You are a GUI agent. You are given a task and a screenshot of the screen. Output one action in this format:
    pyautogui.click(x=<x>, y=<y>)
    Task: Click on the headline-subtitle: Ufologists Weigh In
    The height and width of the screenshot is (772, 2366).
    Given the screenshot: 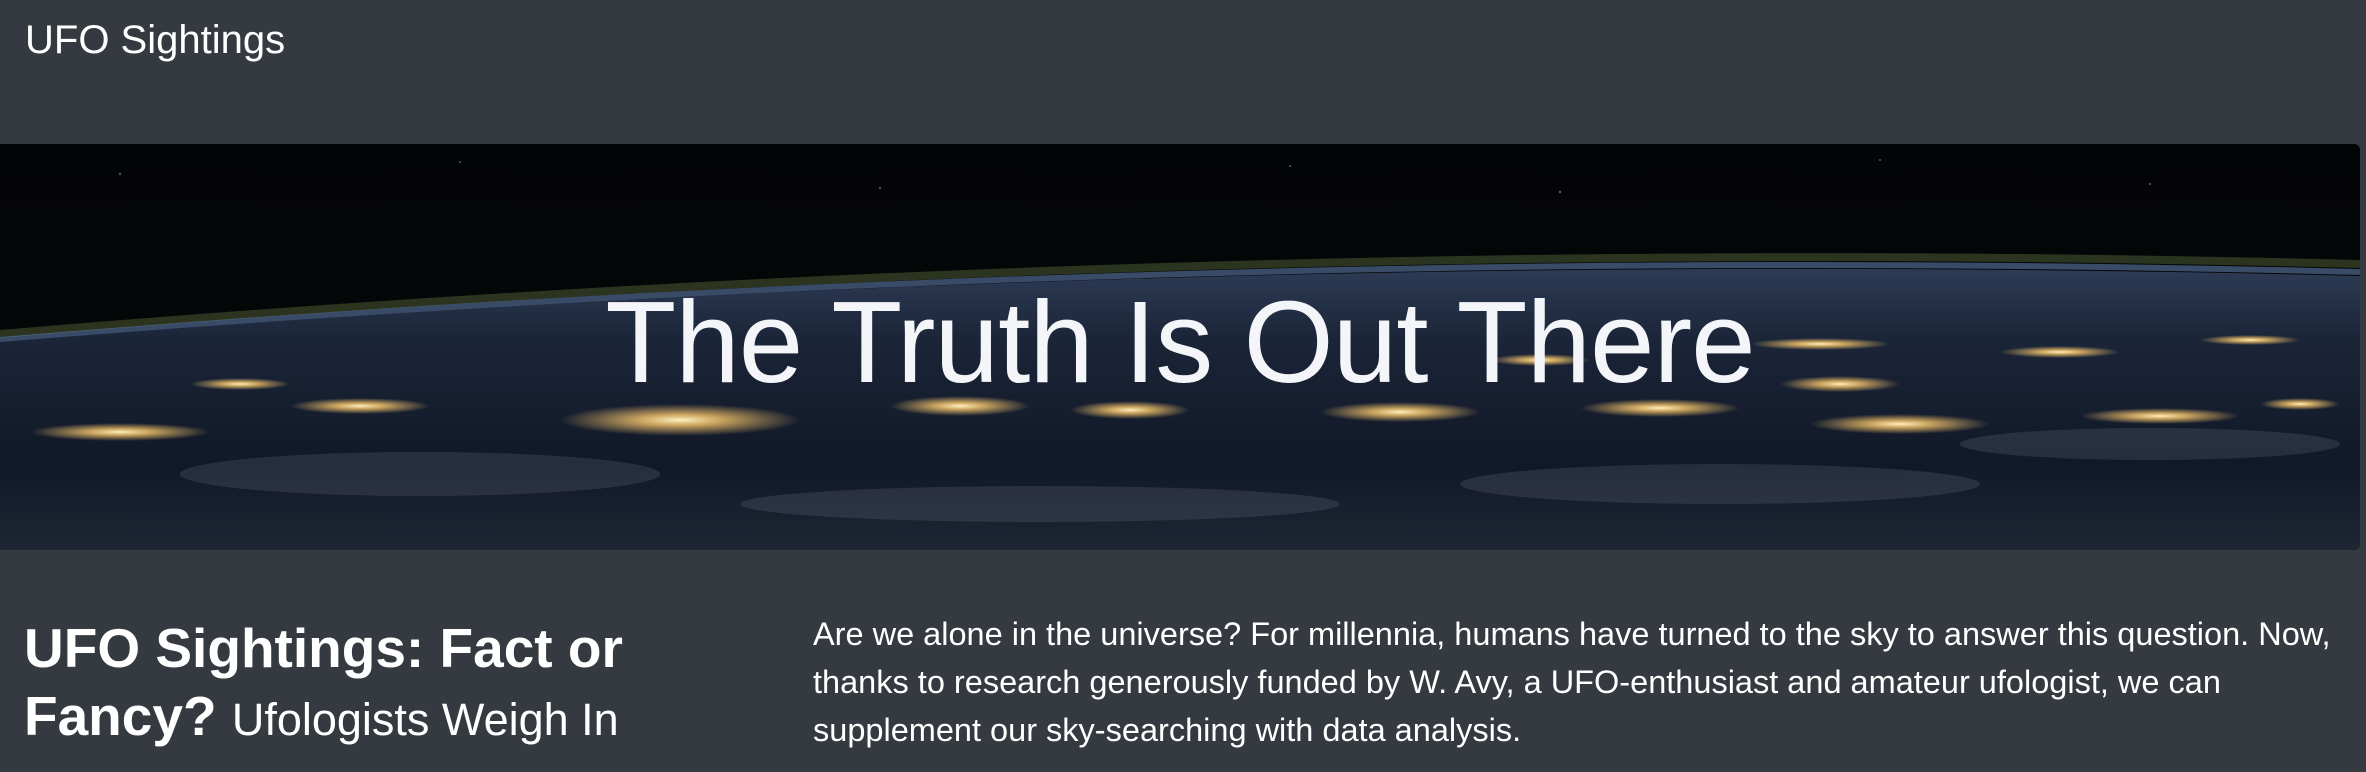 What is the action you would take?
    pyautogui.click(x=425, y=719)
    